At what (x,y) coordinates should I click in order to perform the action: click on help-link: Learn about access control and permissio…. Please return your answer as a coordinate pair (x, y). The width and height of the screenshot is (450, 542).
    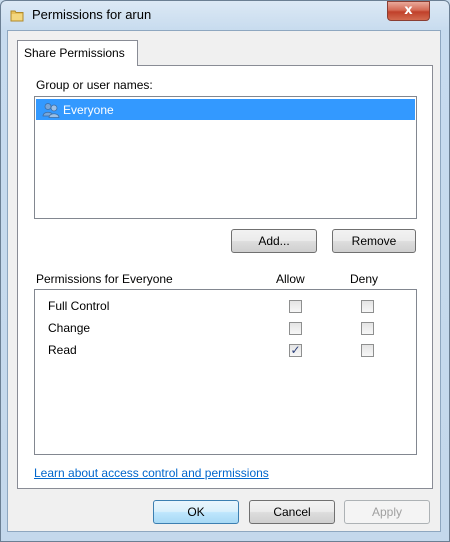
    Looking at the image, I should click on (151, 473).